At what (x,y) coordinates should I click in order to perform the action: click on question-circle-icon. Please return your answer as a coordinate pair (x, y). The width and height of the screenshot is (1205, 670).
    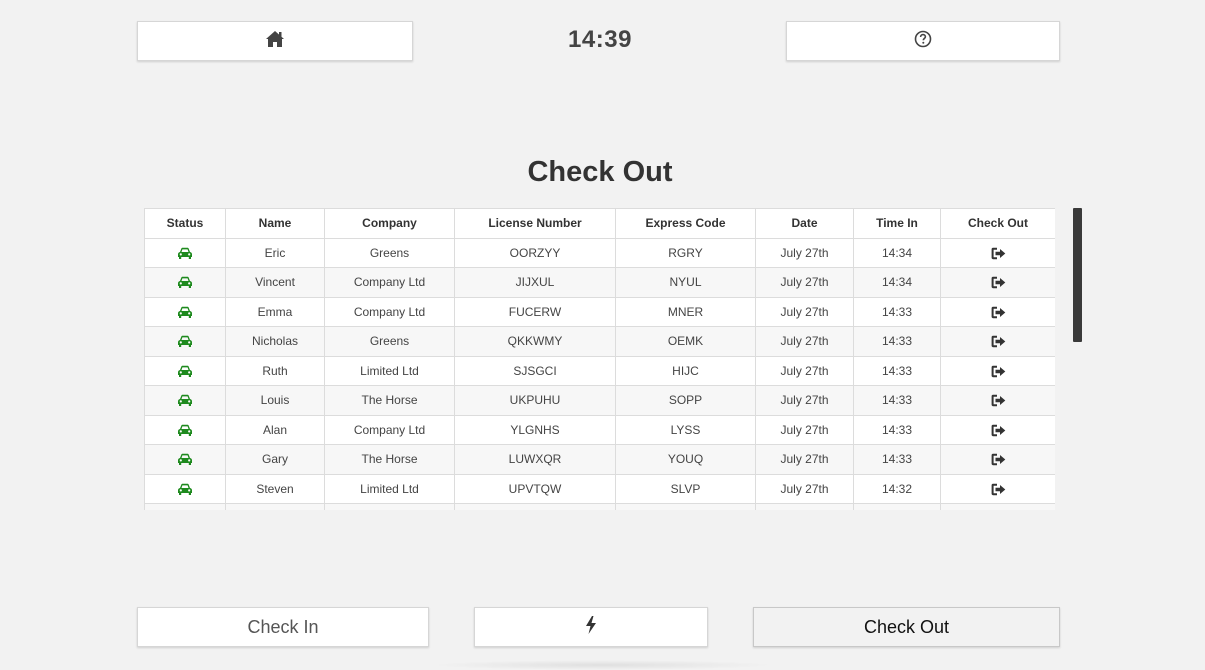
    Looking at the image, I should click on (923, 41).